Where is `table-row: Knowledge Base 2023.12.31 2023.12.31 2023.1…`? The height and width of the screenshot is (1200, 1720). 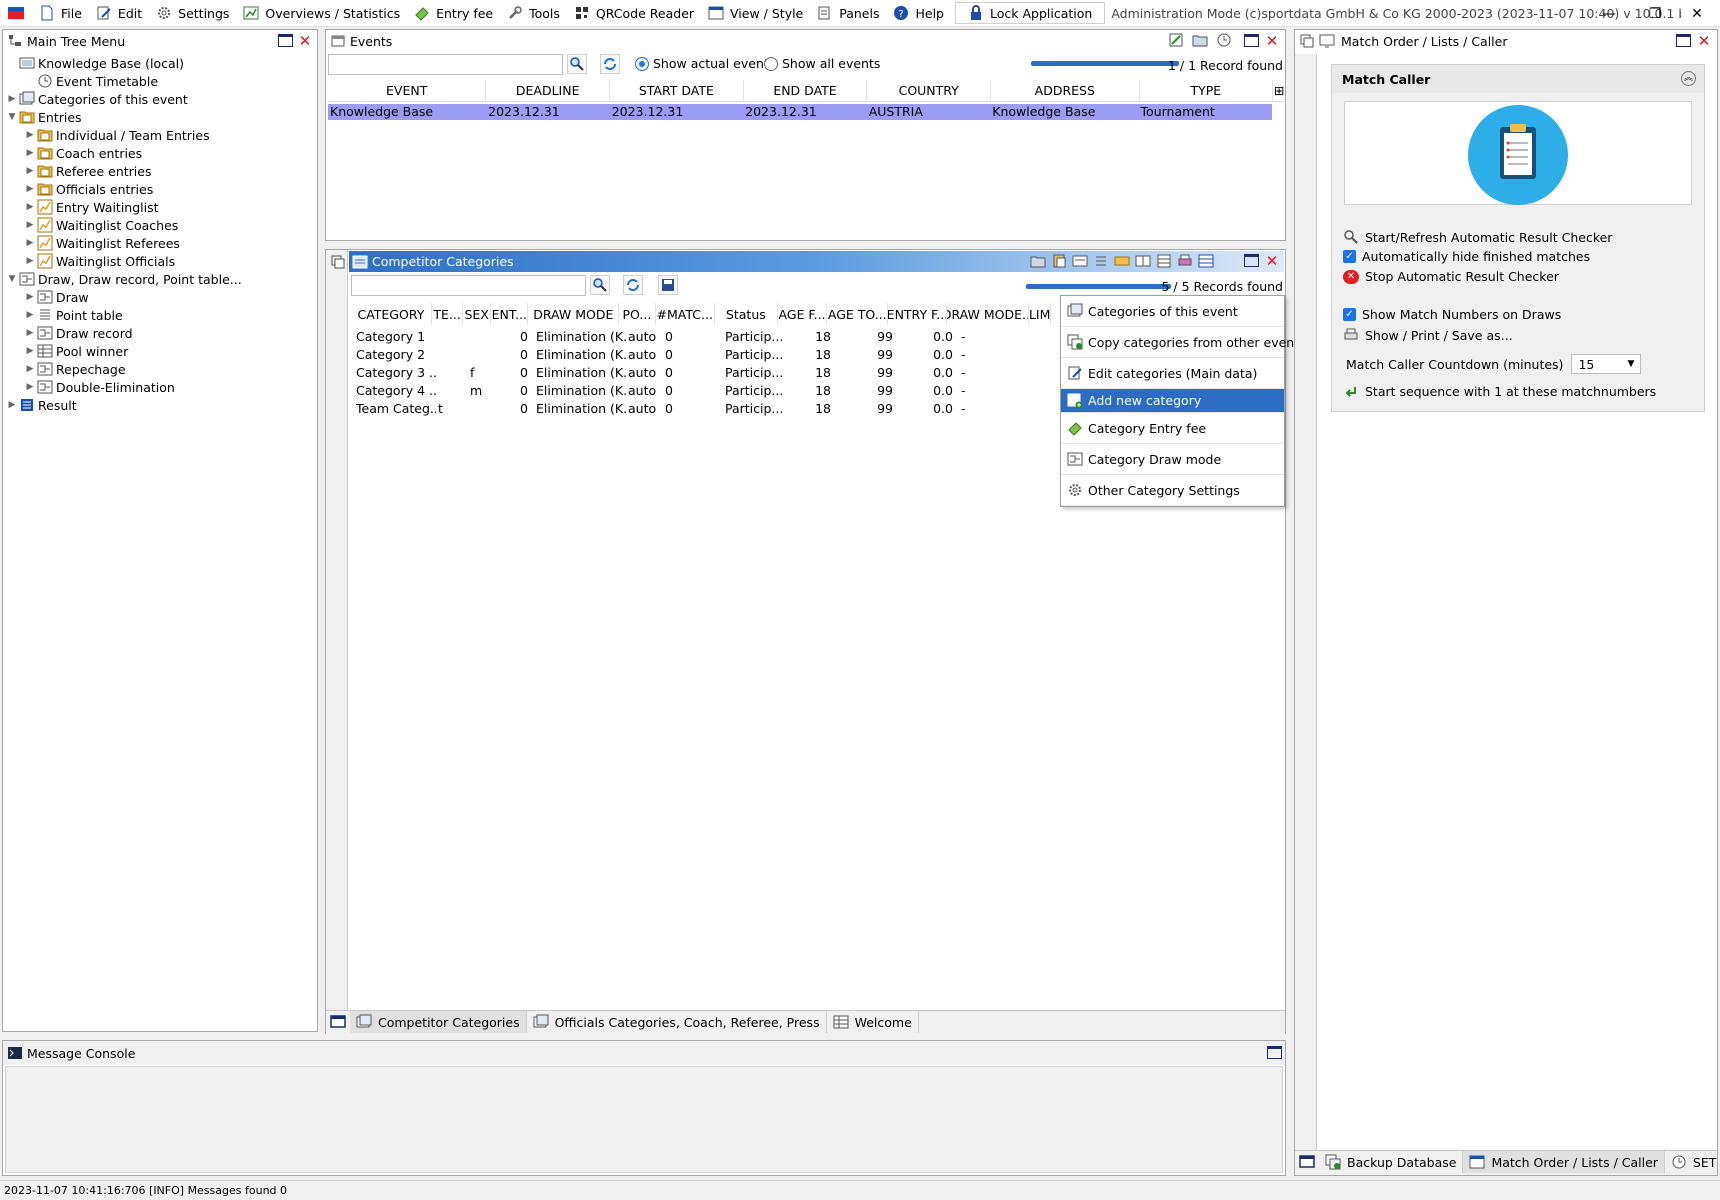
table-row: Knowledge Base 2023.12.31 2023.12.31 2023.1… is located at coordinates (800, 112).